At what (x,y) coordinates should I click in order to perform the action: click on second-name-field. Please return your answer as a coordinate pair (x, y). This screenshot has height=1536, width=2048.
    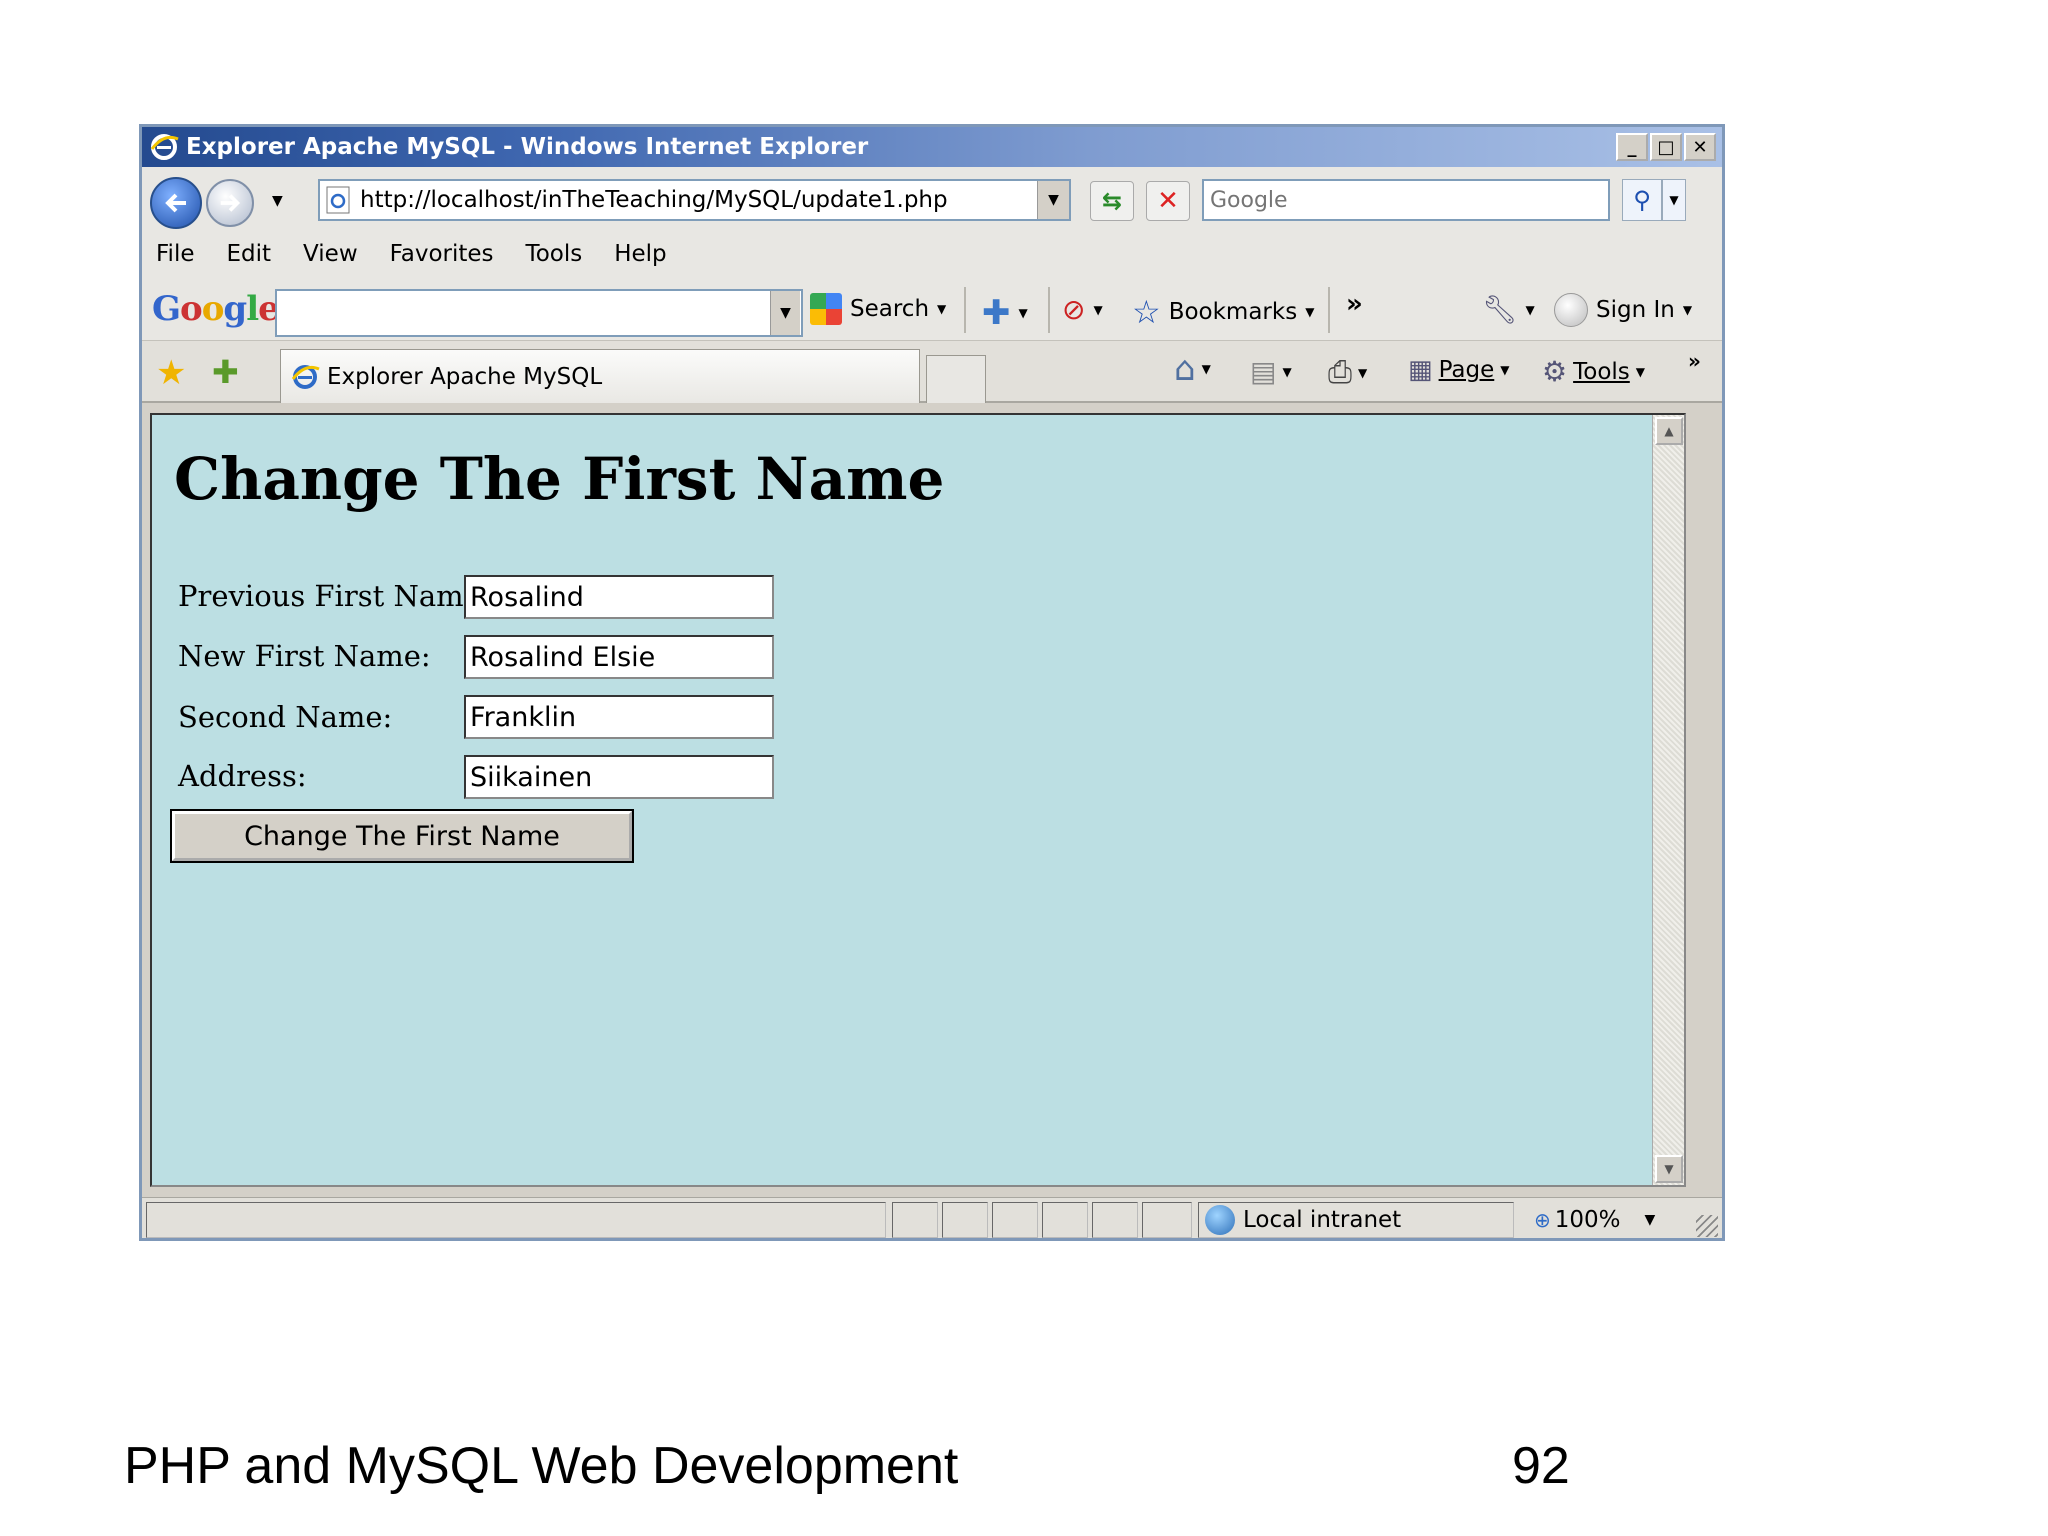
    Looking at the image, I should click on (619, 717).